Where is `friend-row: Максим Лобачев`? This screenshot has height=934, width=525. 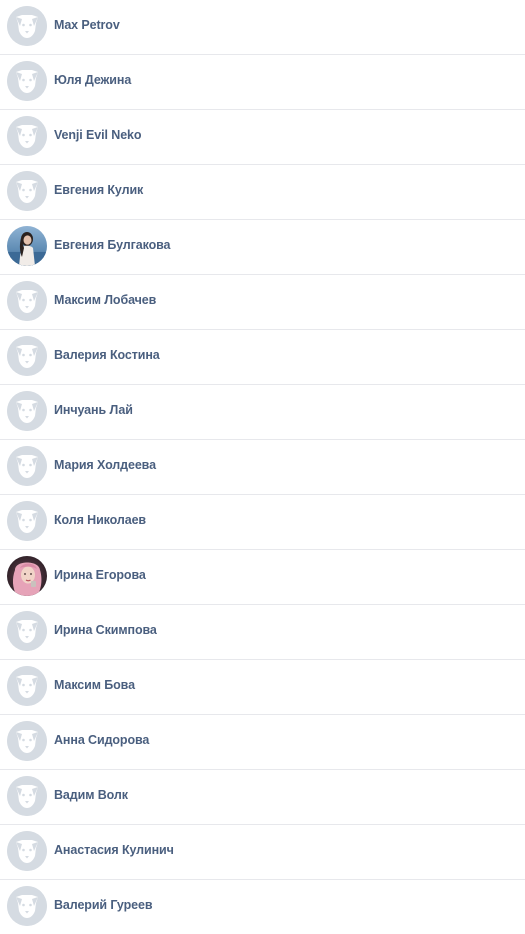
friend-row: Максим Лобачев is located at coordinates (262, 302).